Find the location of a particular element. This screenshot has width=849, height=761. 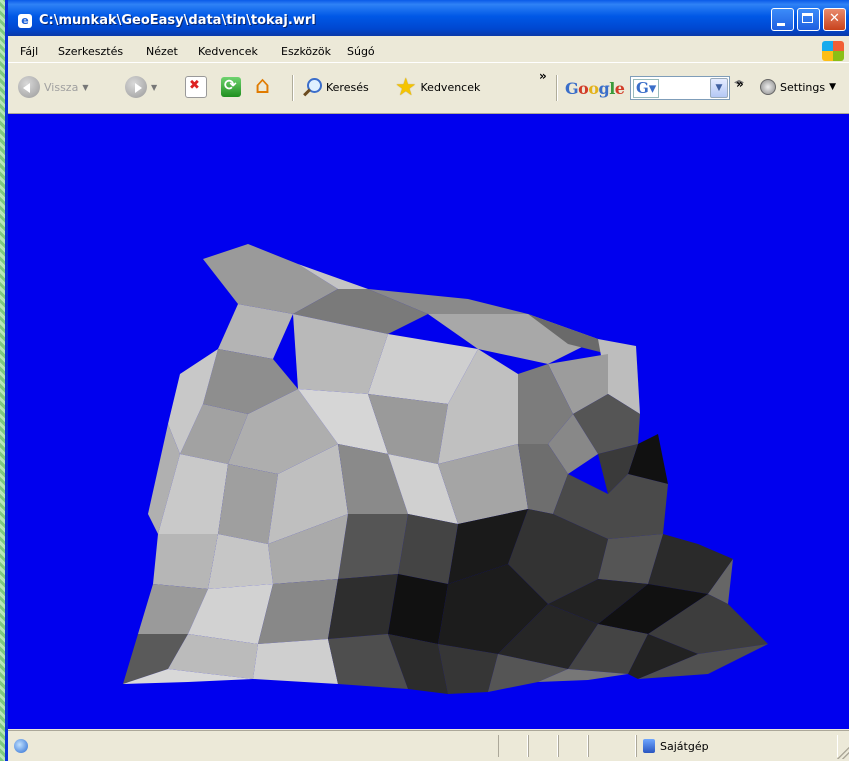

back-button: Vissza ▼ is located at coordinates (53, 87).